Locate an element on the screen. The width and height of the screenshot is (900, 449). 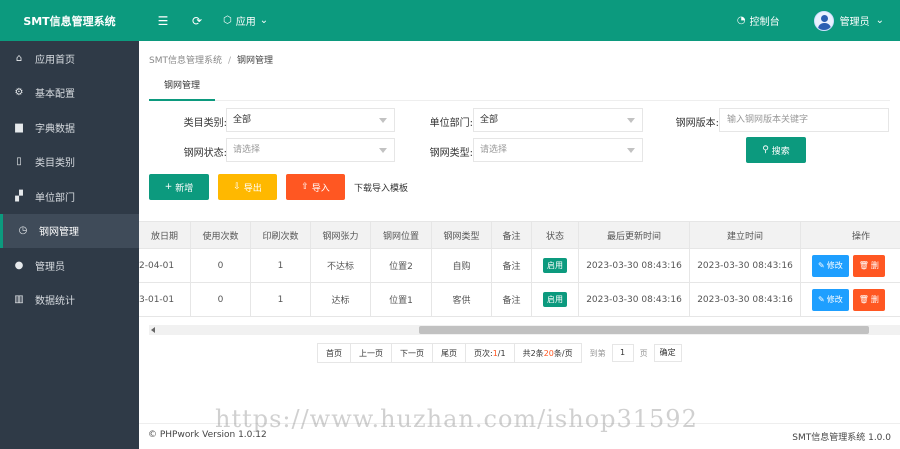
goto-prefix: 到第 is located at coordinates (597, 353).